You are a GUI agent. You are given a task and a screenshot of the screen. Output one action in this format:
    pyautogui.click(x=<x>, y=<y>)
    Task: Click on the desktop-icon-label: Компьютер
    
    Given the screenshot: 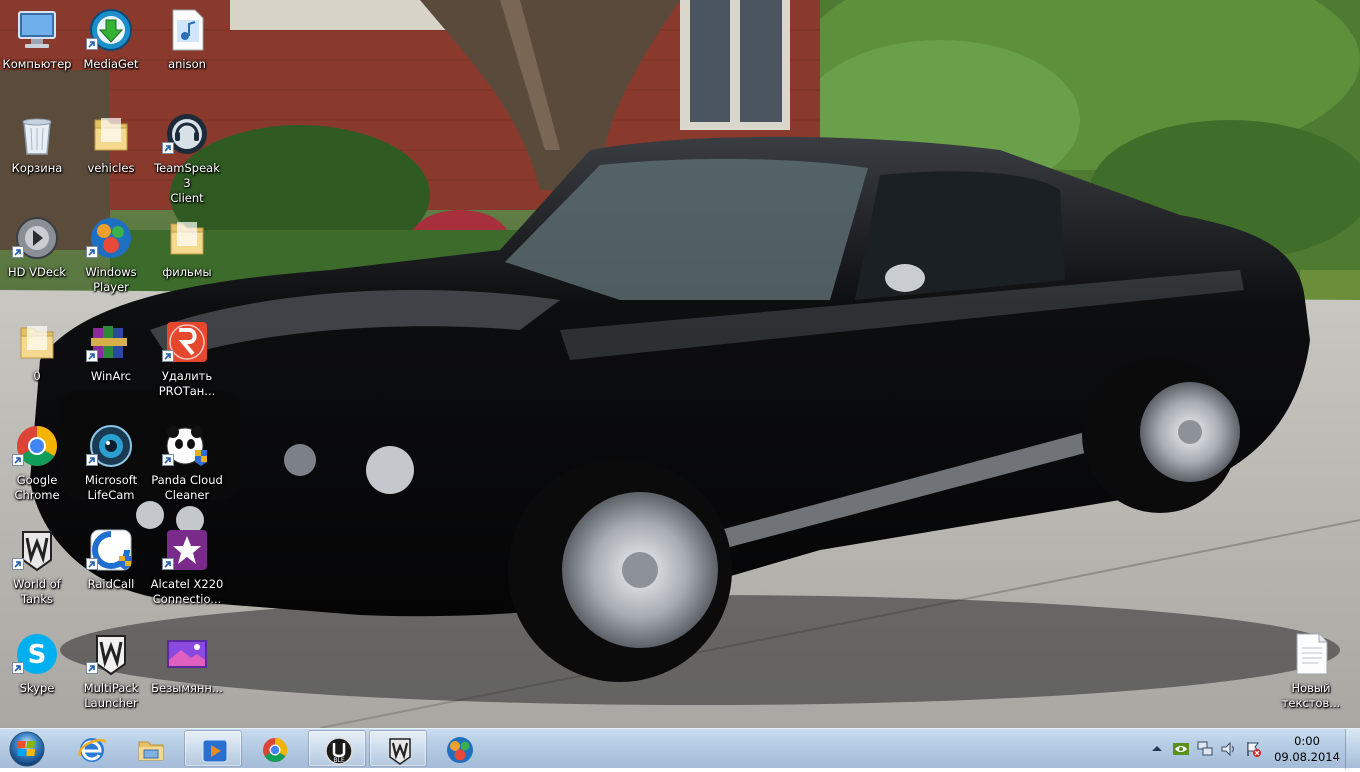 What is the action you would take?
    pyautogui.click(x=37, y=64)
    